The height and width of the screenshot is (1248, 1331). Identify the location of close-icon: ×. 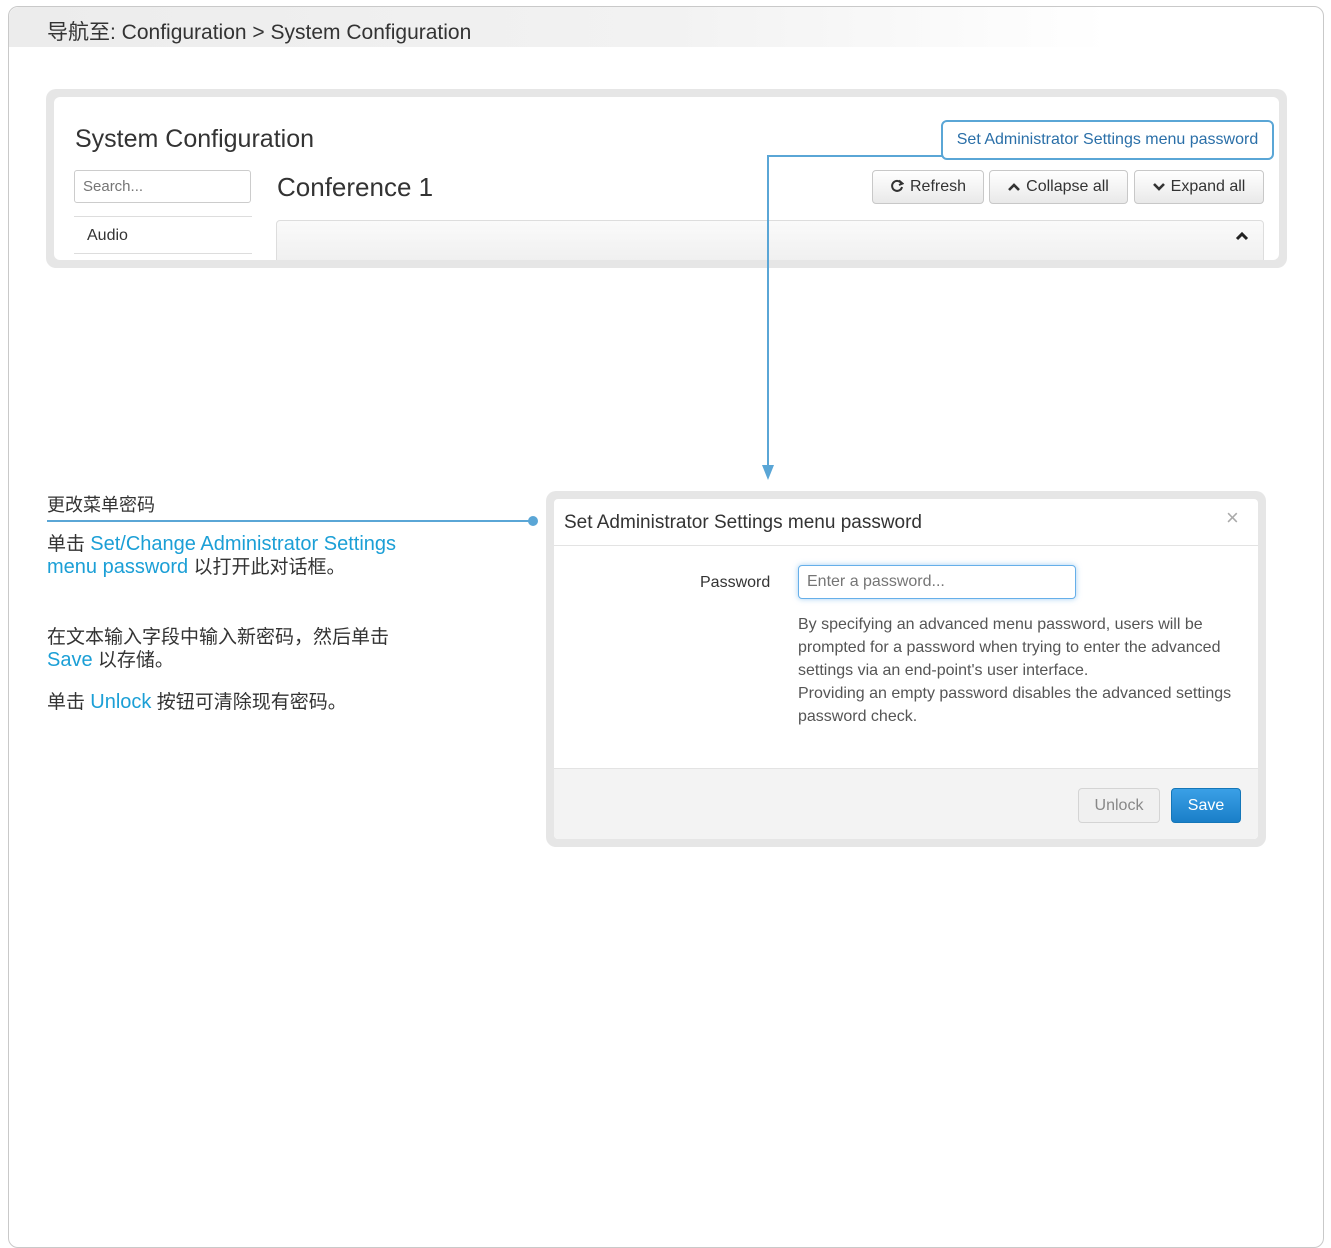
(1232, 518).